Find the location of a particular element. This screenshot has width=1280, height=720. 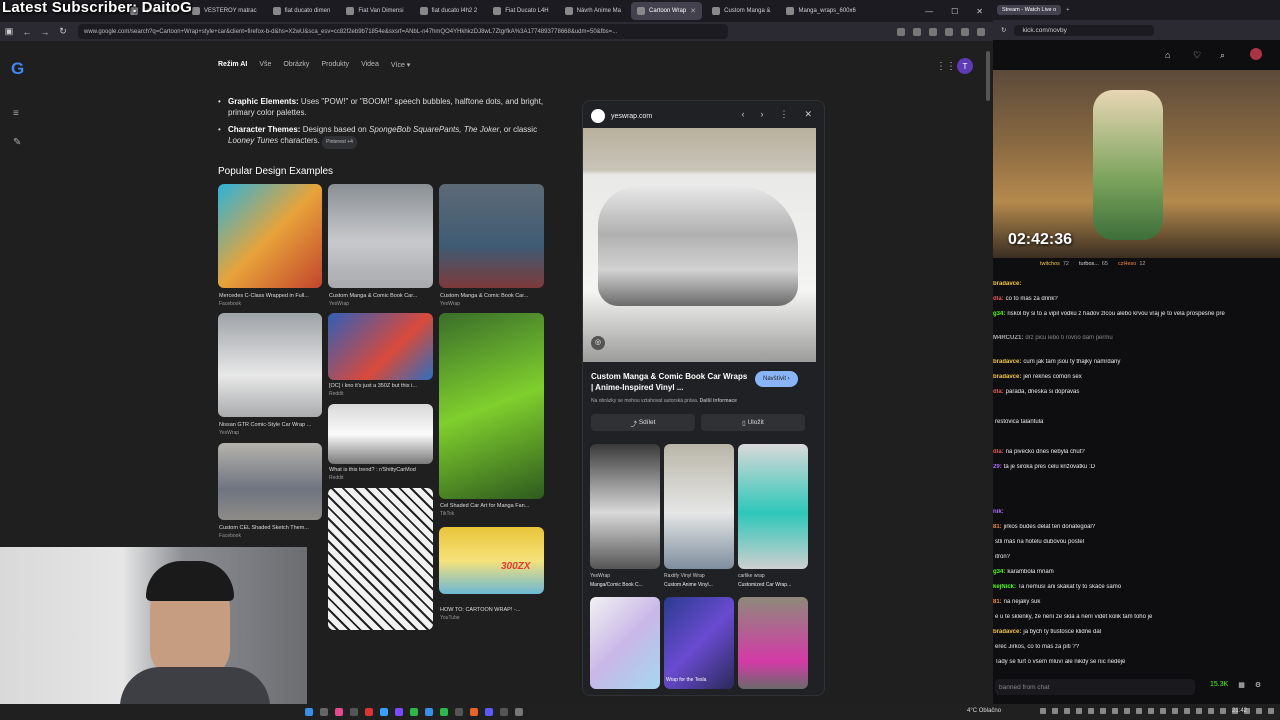

chat-username: M4RCUZ1: is located at coordinates (1008, 338).